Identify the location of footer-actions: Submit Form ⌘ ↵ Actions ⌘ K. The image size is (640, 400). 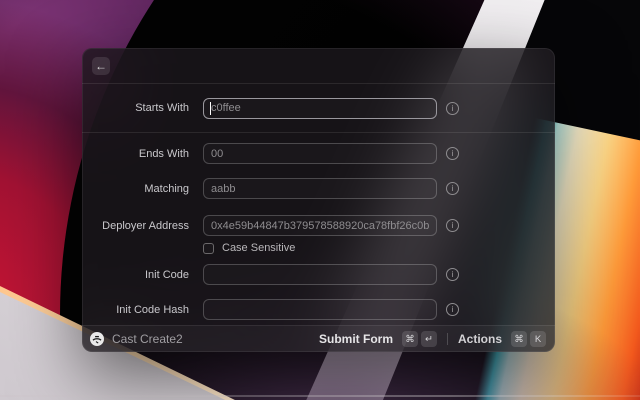
(432, 339).